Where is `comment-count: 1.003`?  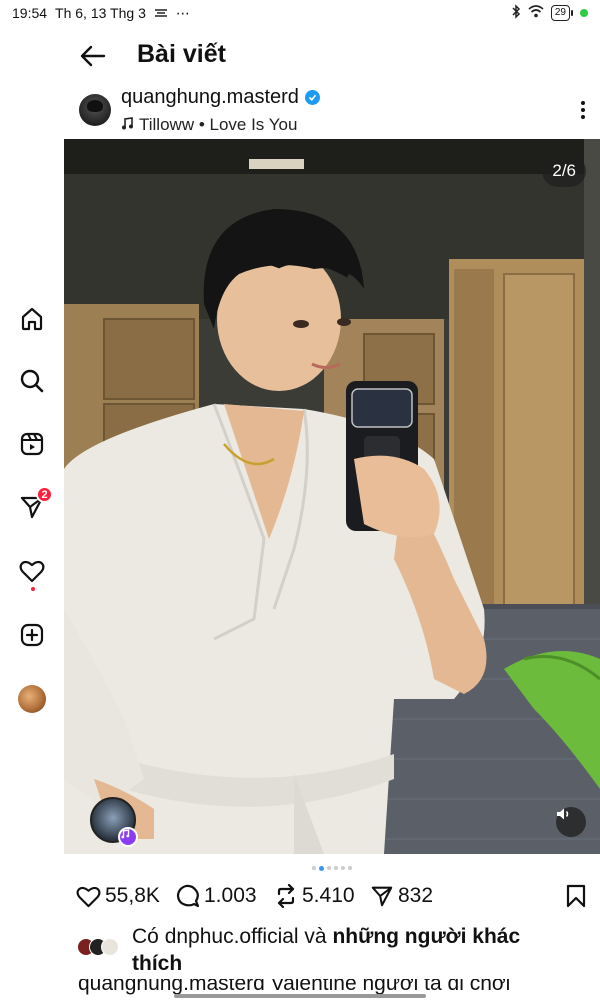 comment-count: 1.003 is located at coordinates (230, 895).